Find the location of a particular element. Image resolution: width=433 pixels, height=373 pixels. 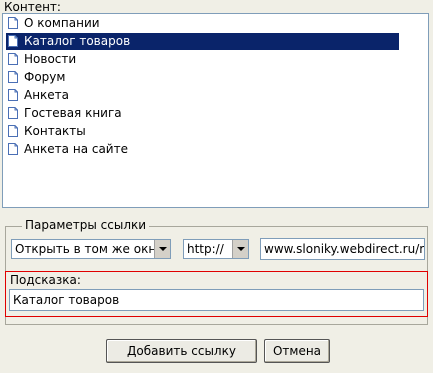

link-params-legend: Параметры ссылки is located at coordinates (86, 225).